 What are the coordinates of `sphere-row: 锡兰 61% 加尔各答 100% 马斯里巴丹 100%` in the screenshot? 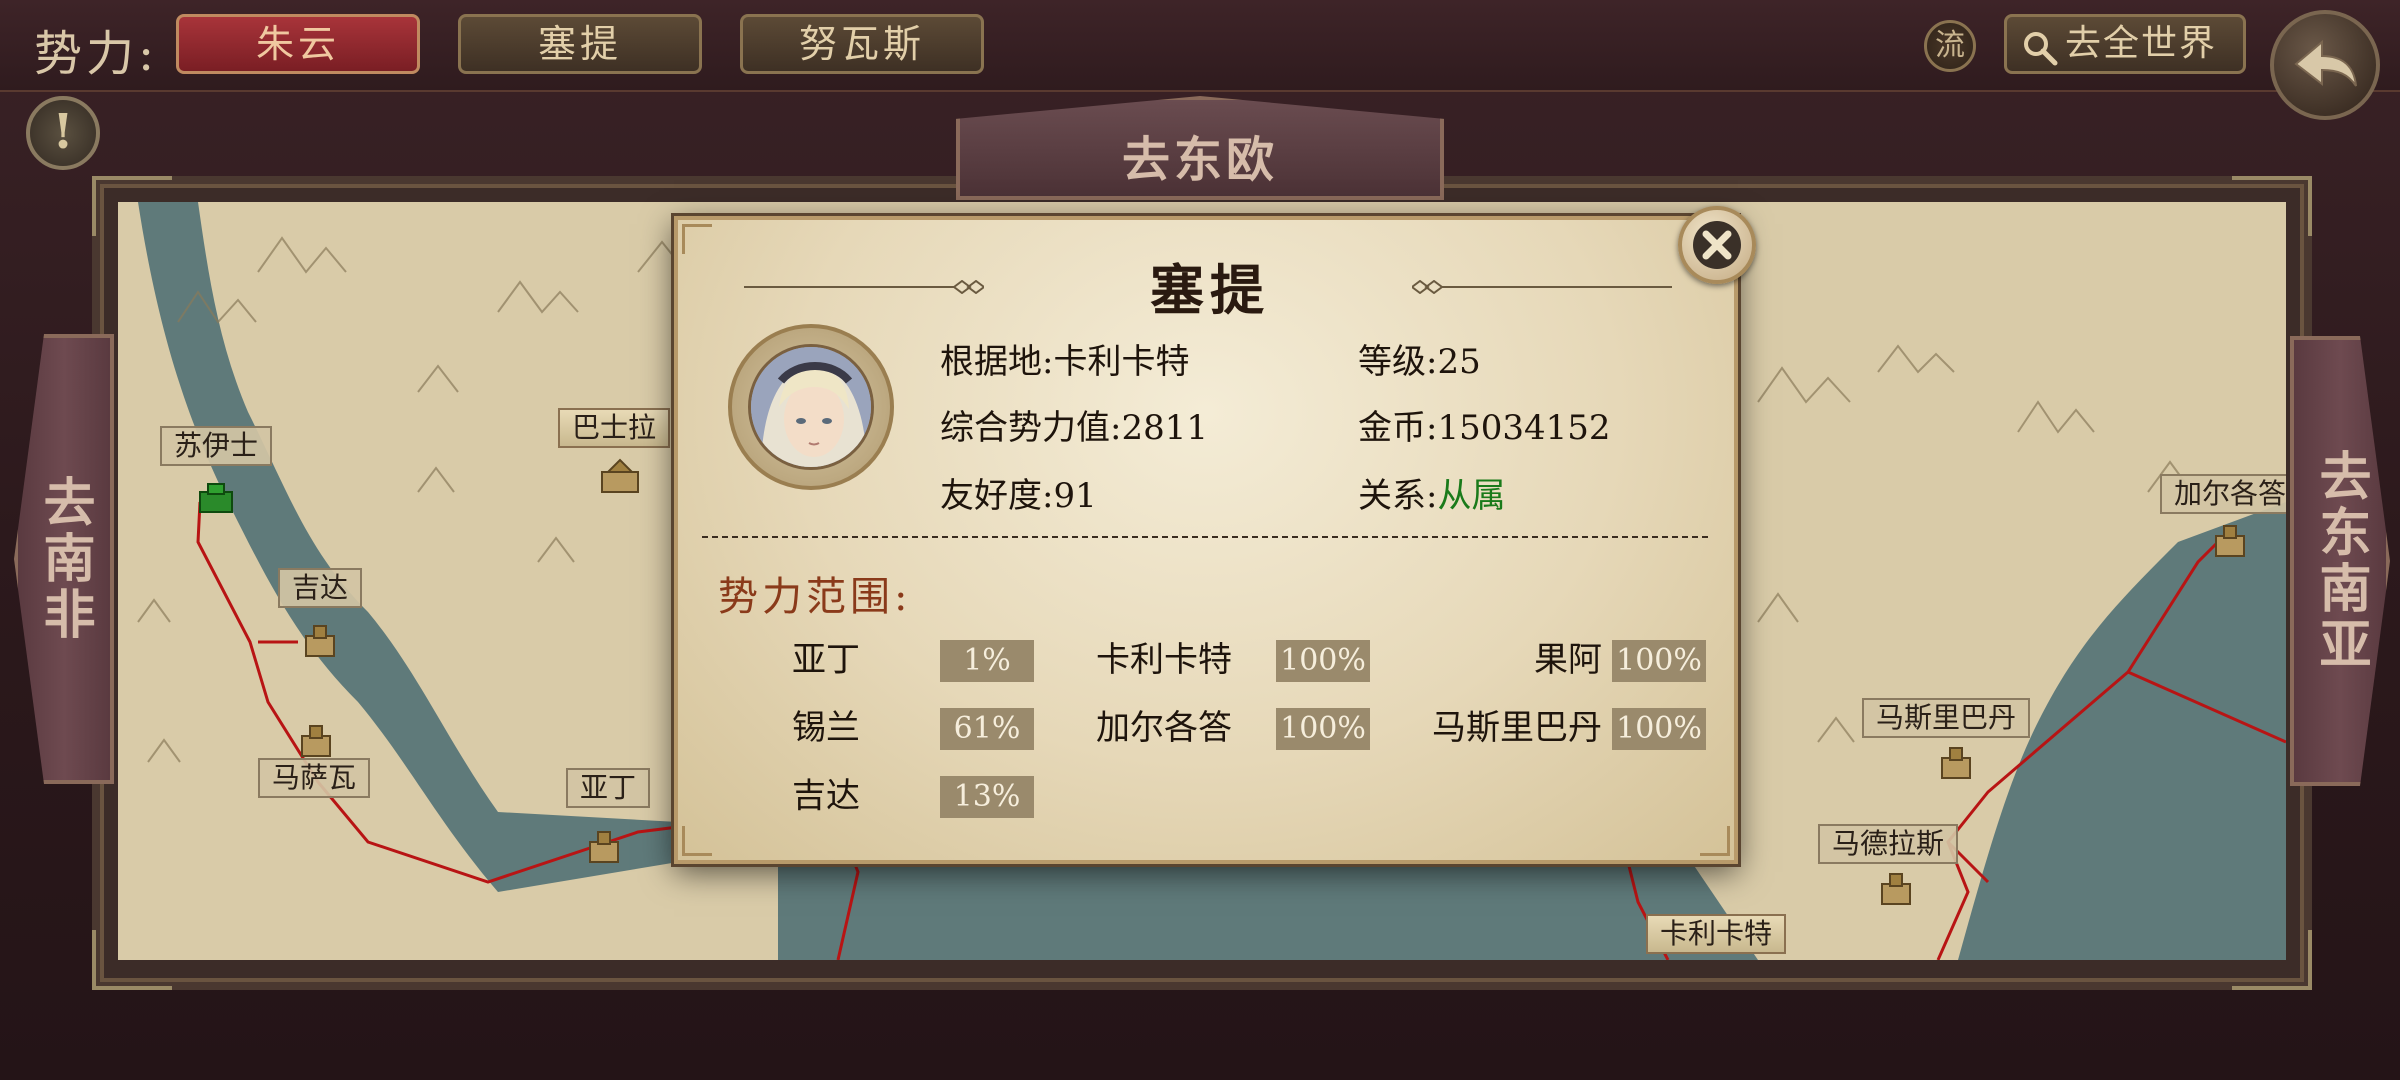 It's located at (1210, 728).